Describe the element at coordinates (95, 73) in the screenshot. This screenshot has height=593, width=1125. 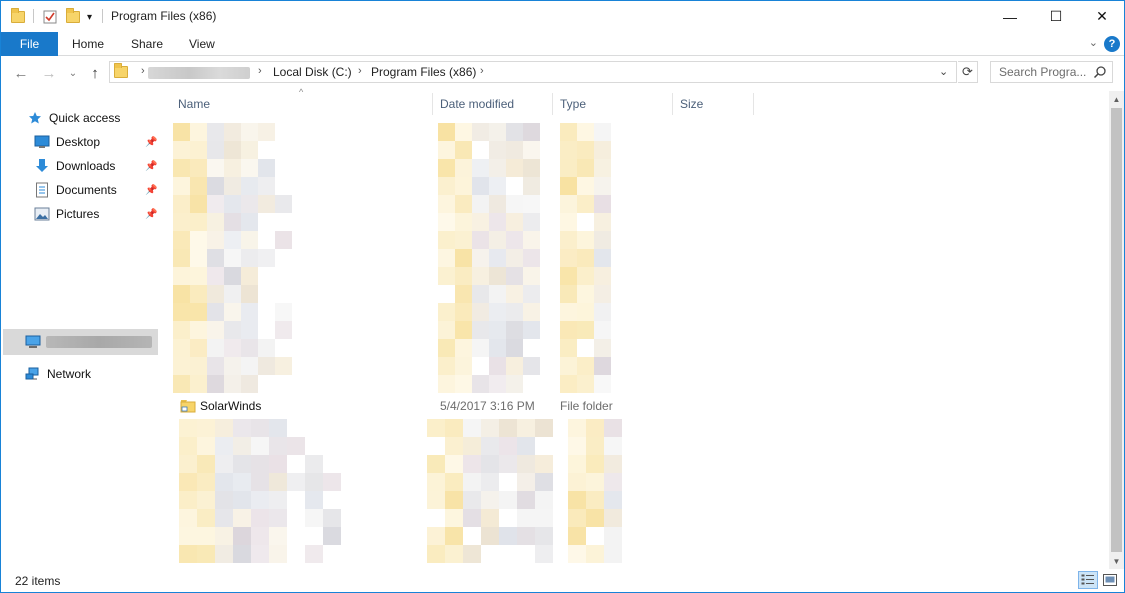
I see `up-button: ↑` at that location.